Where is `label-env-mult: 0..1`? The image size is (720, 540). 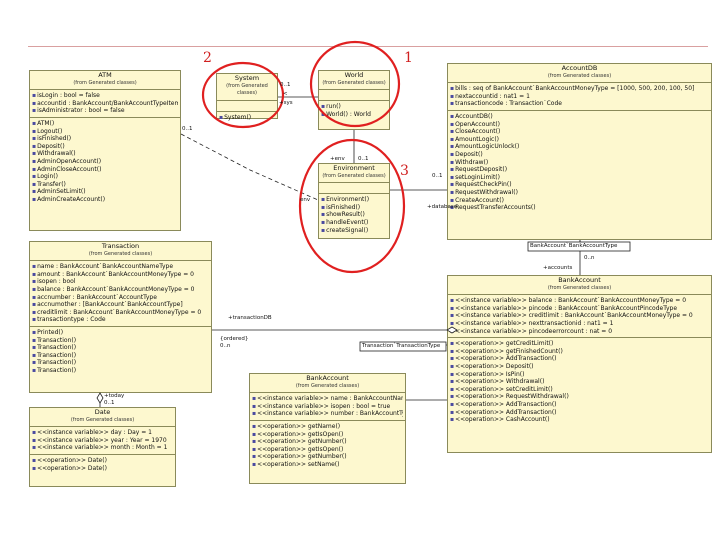 label-env-mult: 0..1 is located at coordinates (363, 159).